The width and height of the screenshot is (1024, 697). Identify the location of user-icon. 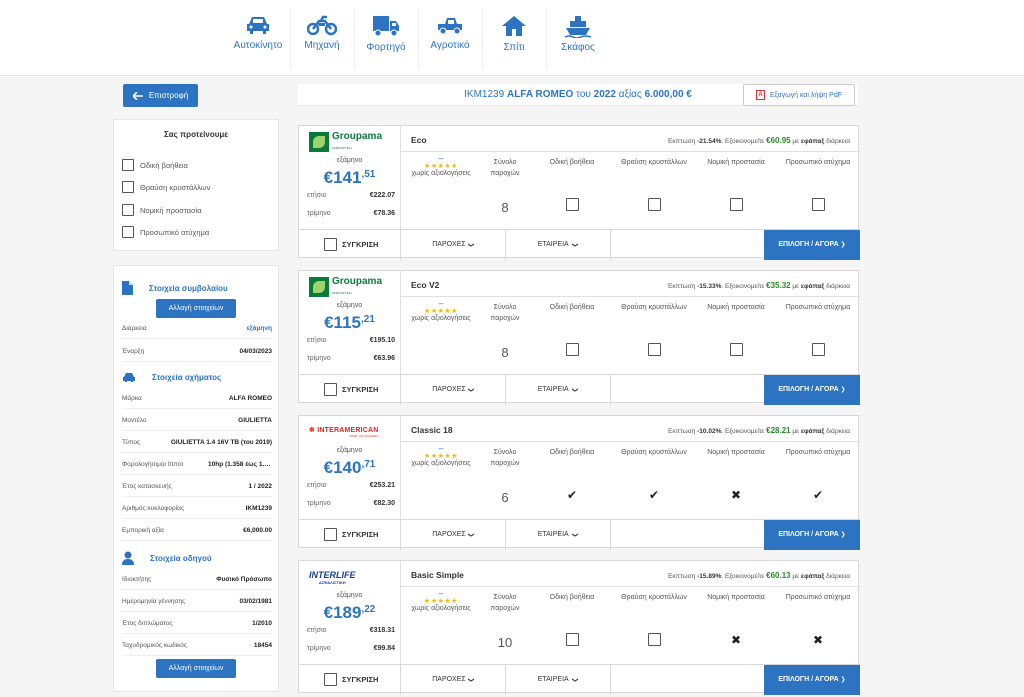
(128, 558).